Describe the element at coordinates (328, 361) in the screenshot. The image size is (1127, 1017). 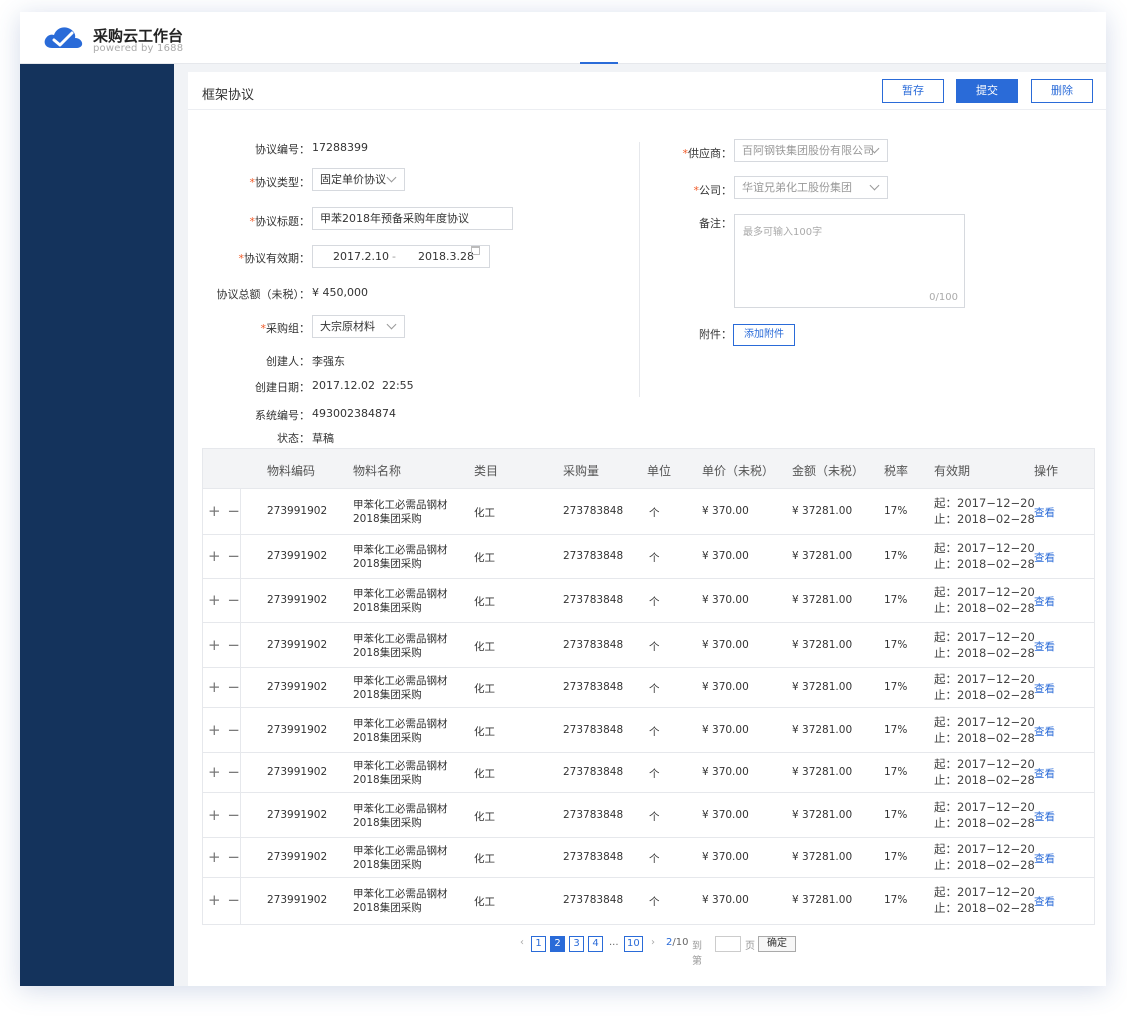
I see `creator-value: 李强东` at that location.